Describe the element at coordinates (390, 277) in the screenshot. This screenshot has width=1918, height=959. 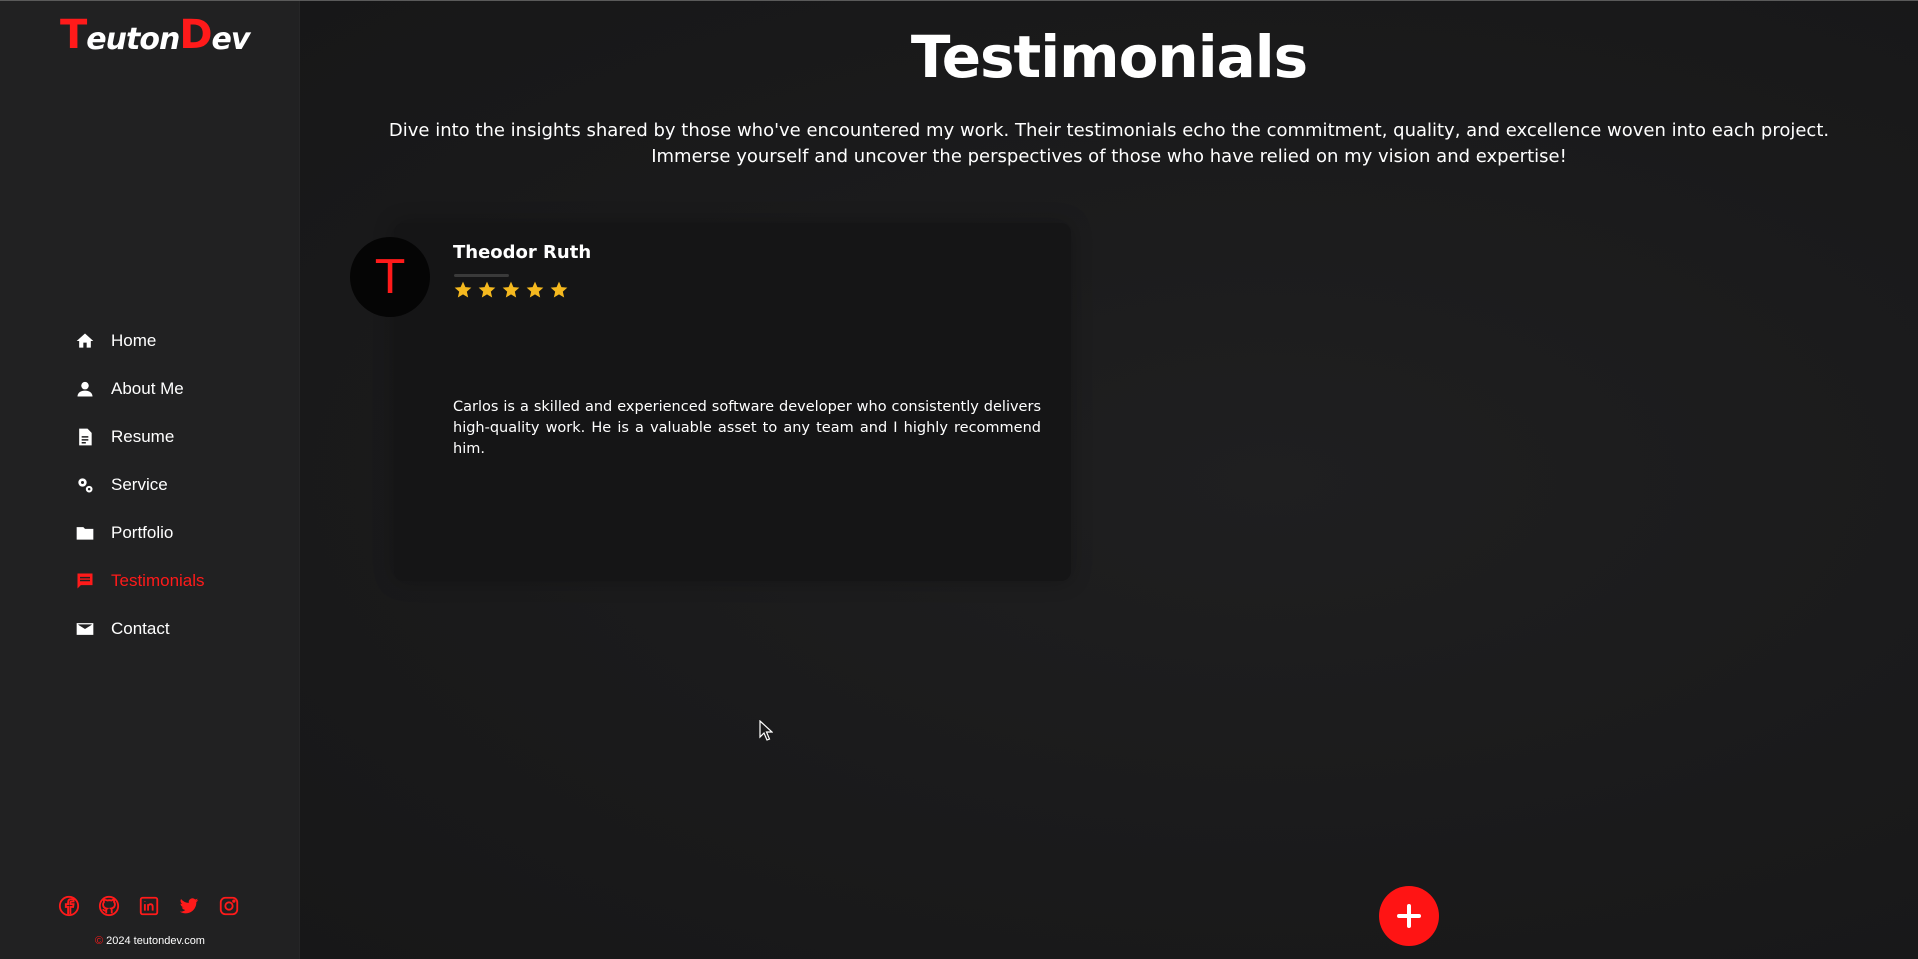
I see `testimonial-avatar: T` at that location.